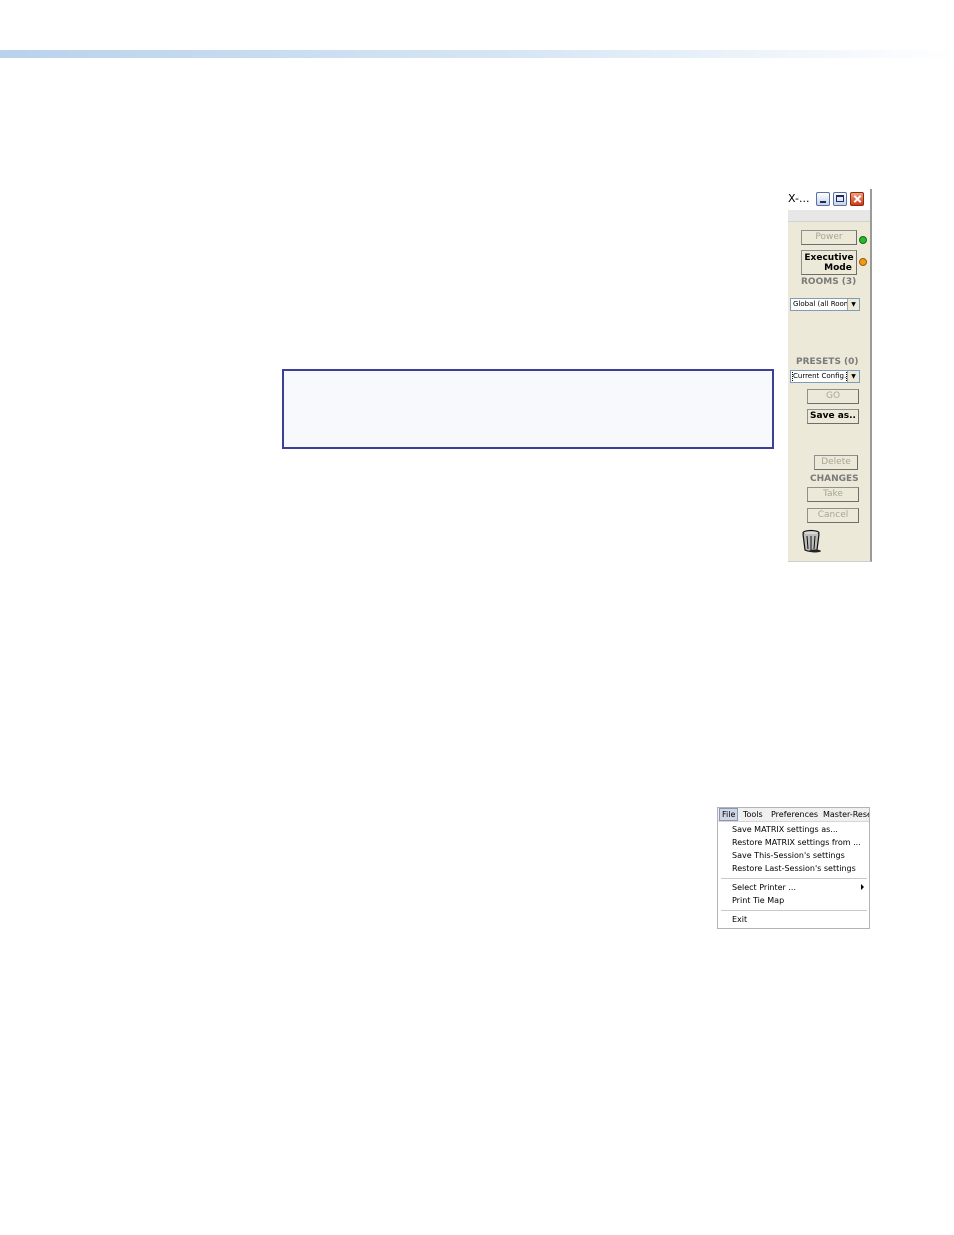 The image size is (954, 1235). What do you see at coordinates (528, 409) in the screenshot?
I see `note-box` at bounding box center [528, 409].